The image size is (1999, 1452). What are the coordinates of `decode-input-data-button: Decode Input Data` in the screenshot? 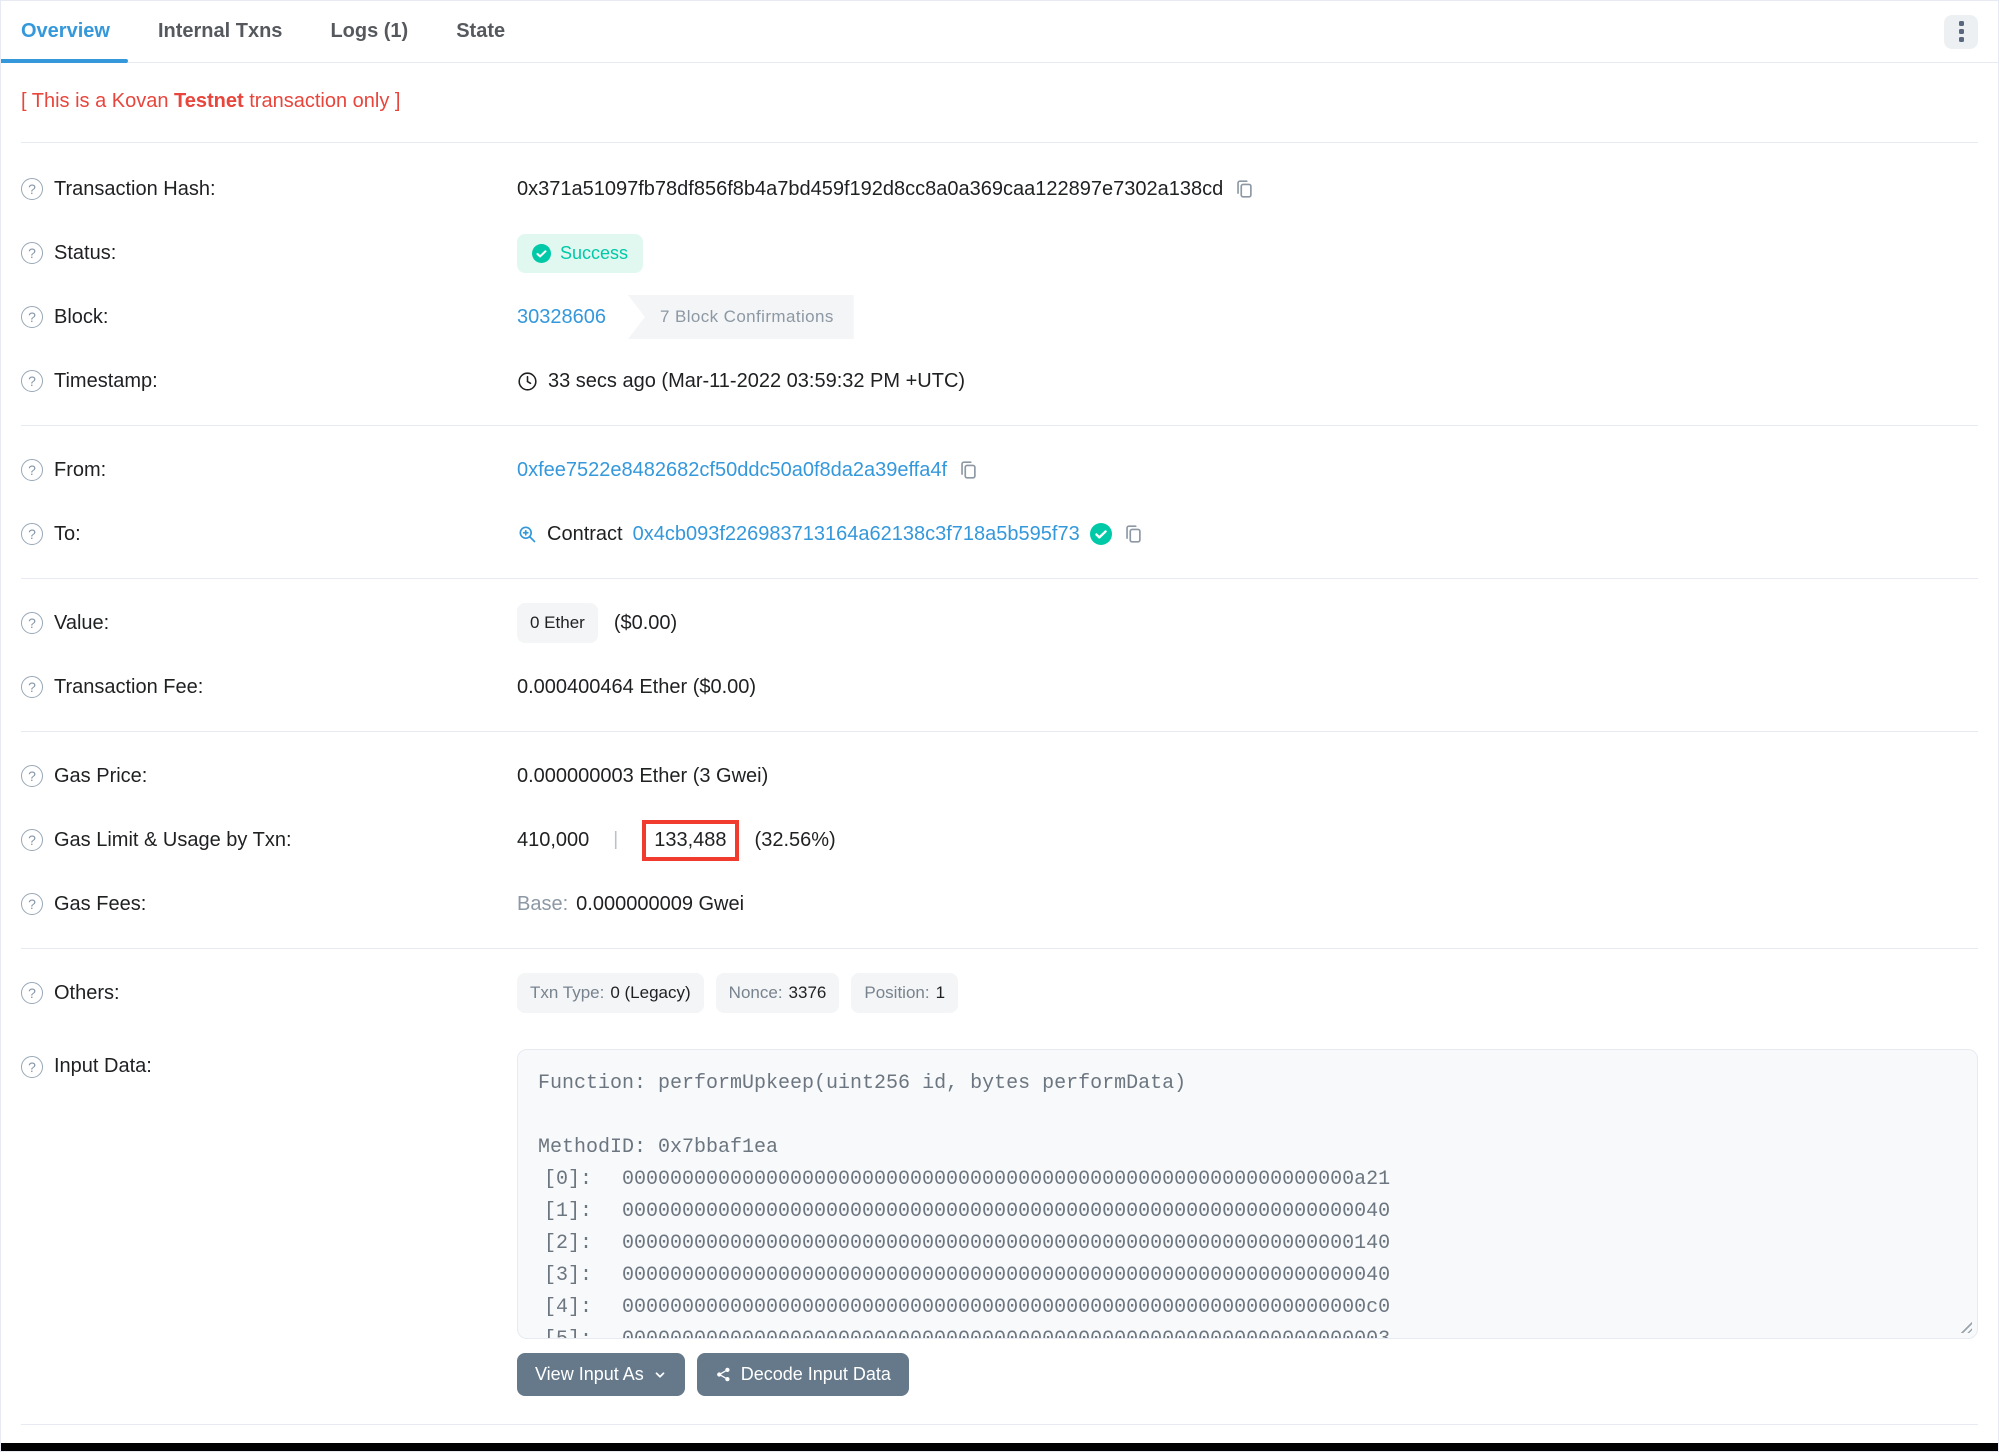 It's located at (802, 1374).